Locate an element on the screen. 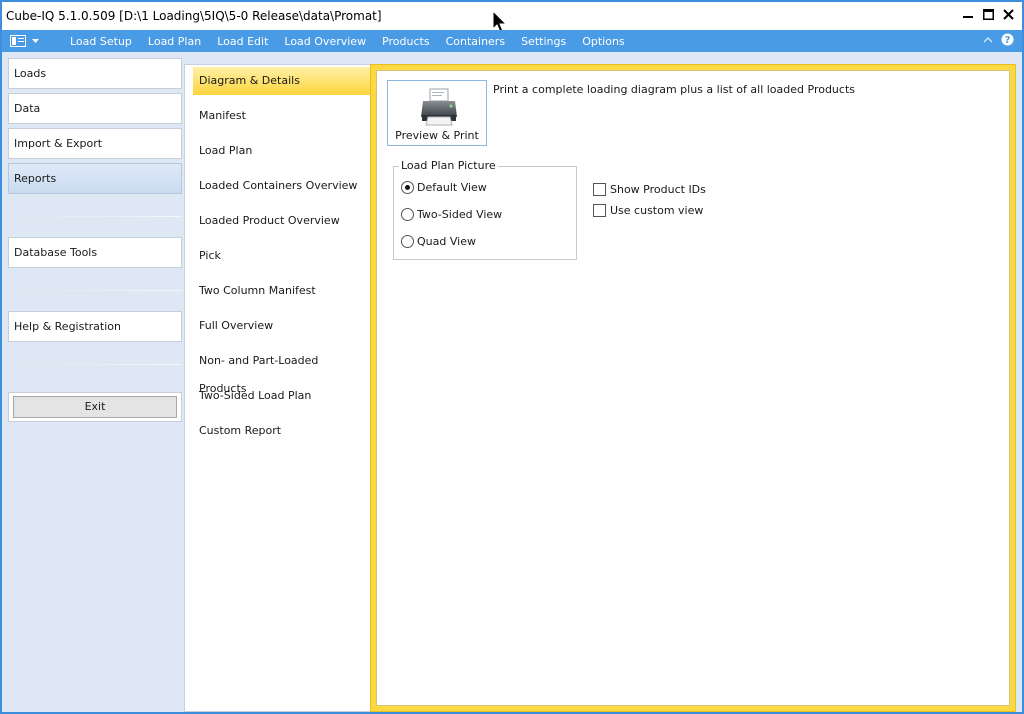 This screenshot has width=1024, height=714. radio-quad-view: Quad View is located at coordinates (438, 241).